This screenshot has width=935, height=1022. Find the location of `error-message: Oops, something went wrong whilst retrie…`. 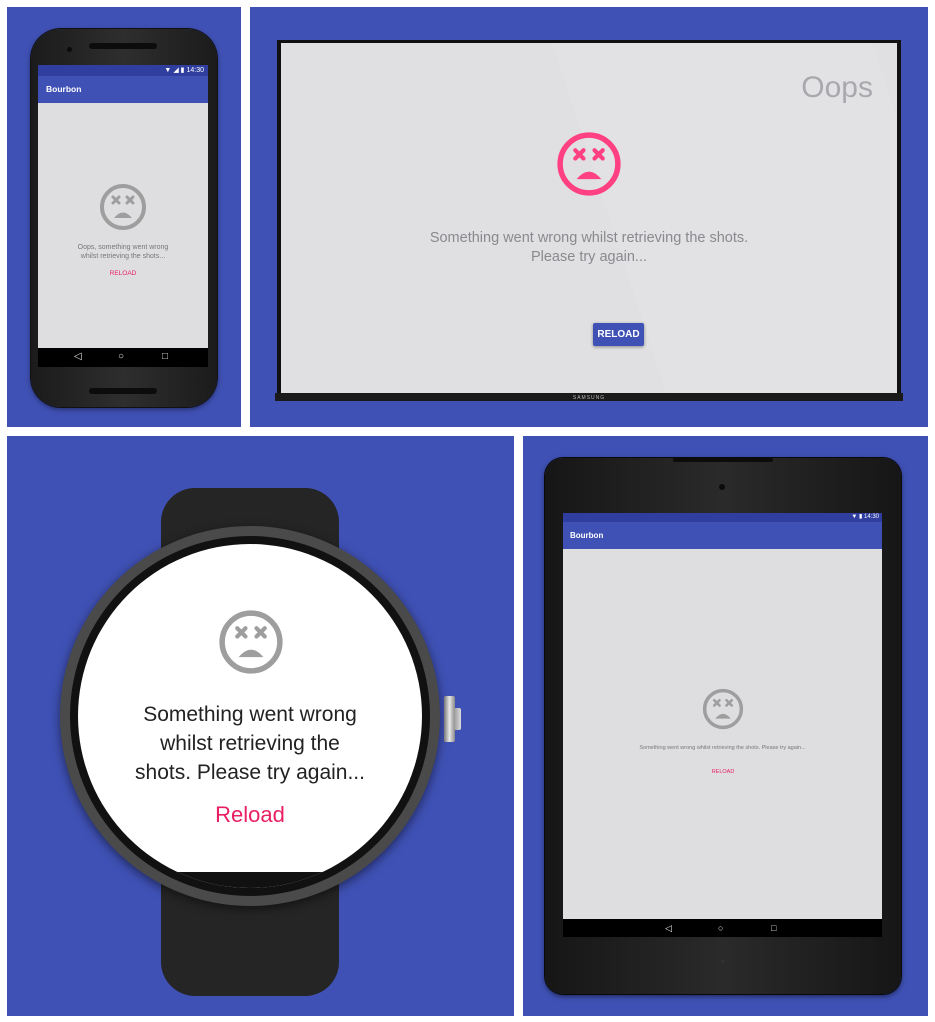

error-message: Oops, something went wrong whilst retrie… is located at coordinates (123, 252).